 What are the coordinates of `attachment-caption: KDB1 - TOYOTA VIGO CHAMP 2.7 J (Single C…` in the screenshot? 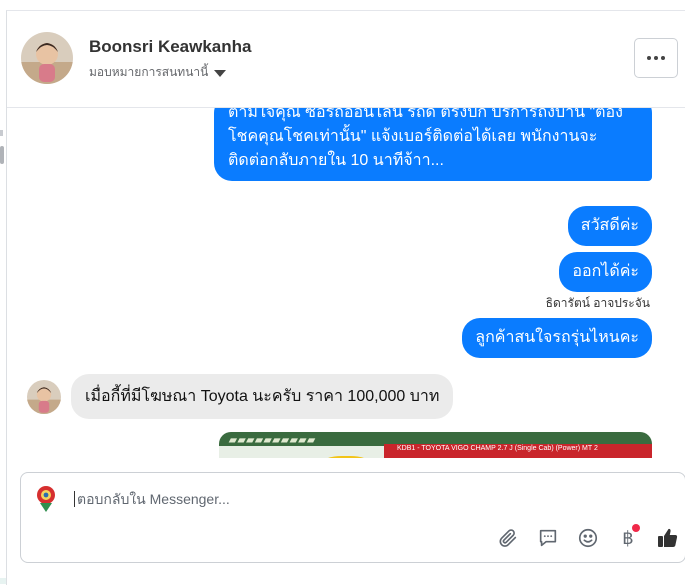 It's located at (497, 448).